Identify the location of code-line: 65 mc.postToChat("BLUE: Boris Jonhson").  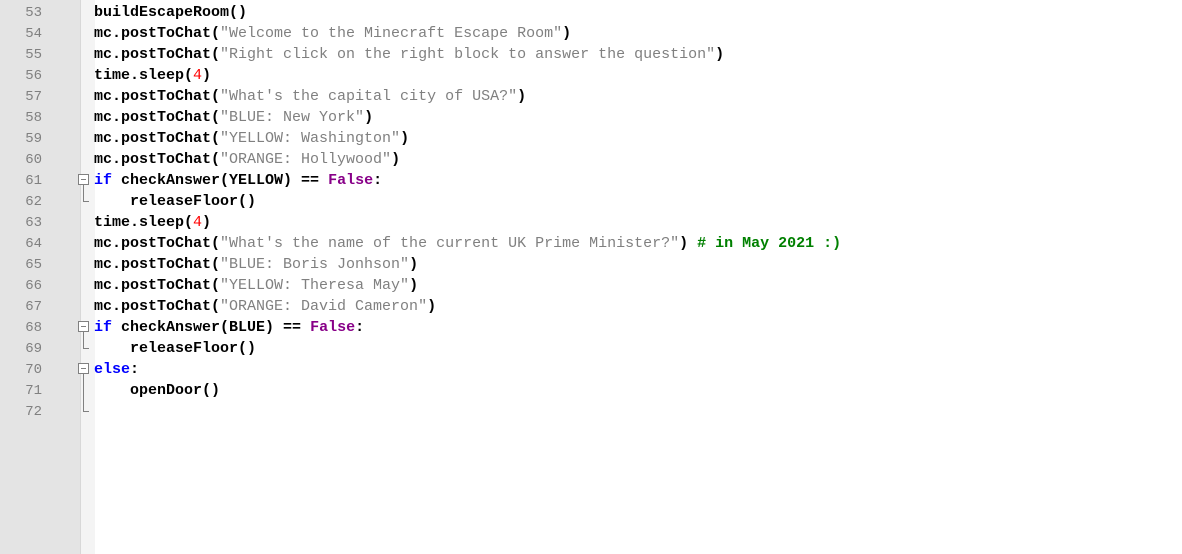
(591, 264).